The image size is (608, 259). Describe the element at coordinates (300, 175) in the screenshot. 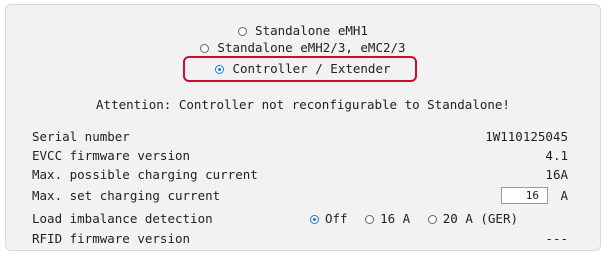

I see `max-possible-current-row: Max. possible charging current 16A` at that location.